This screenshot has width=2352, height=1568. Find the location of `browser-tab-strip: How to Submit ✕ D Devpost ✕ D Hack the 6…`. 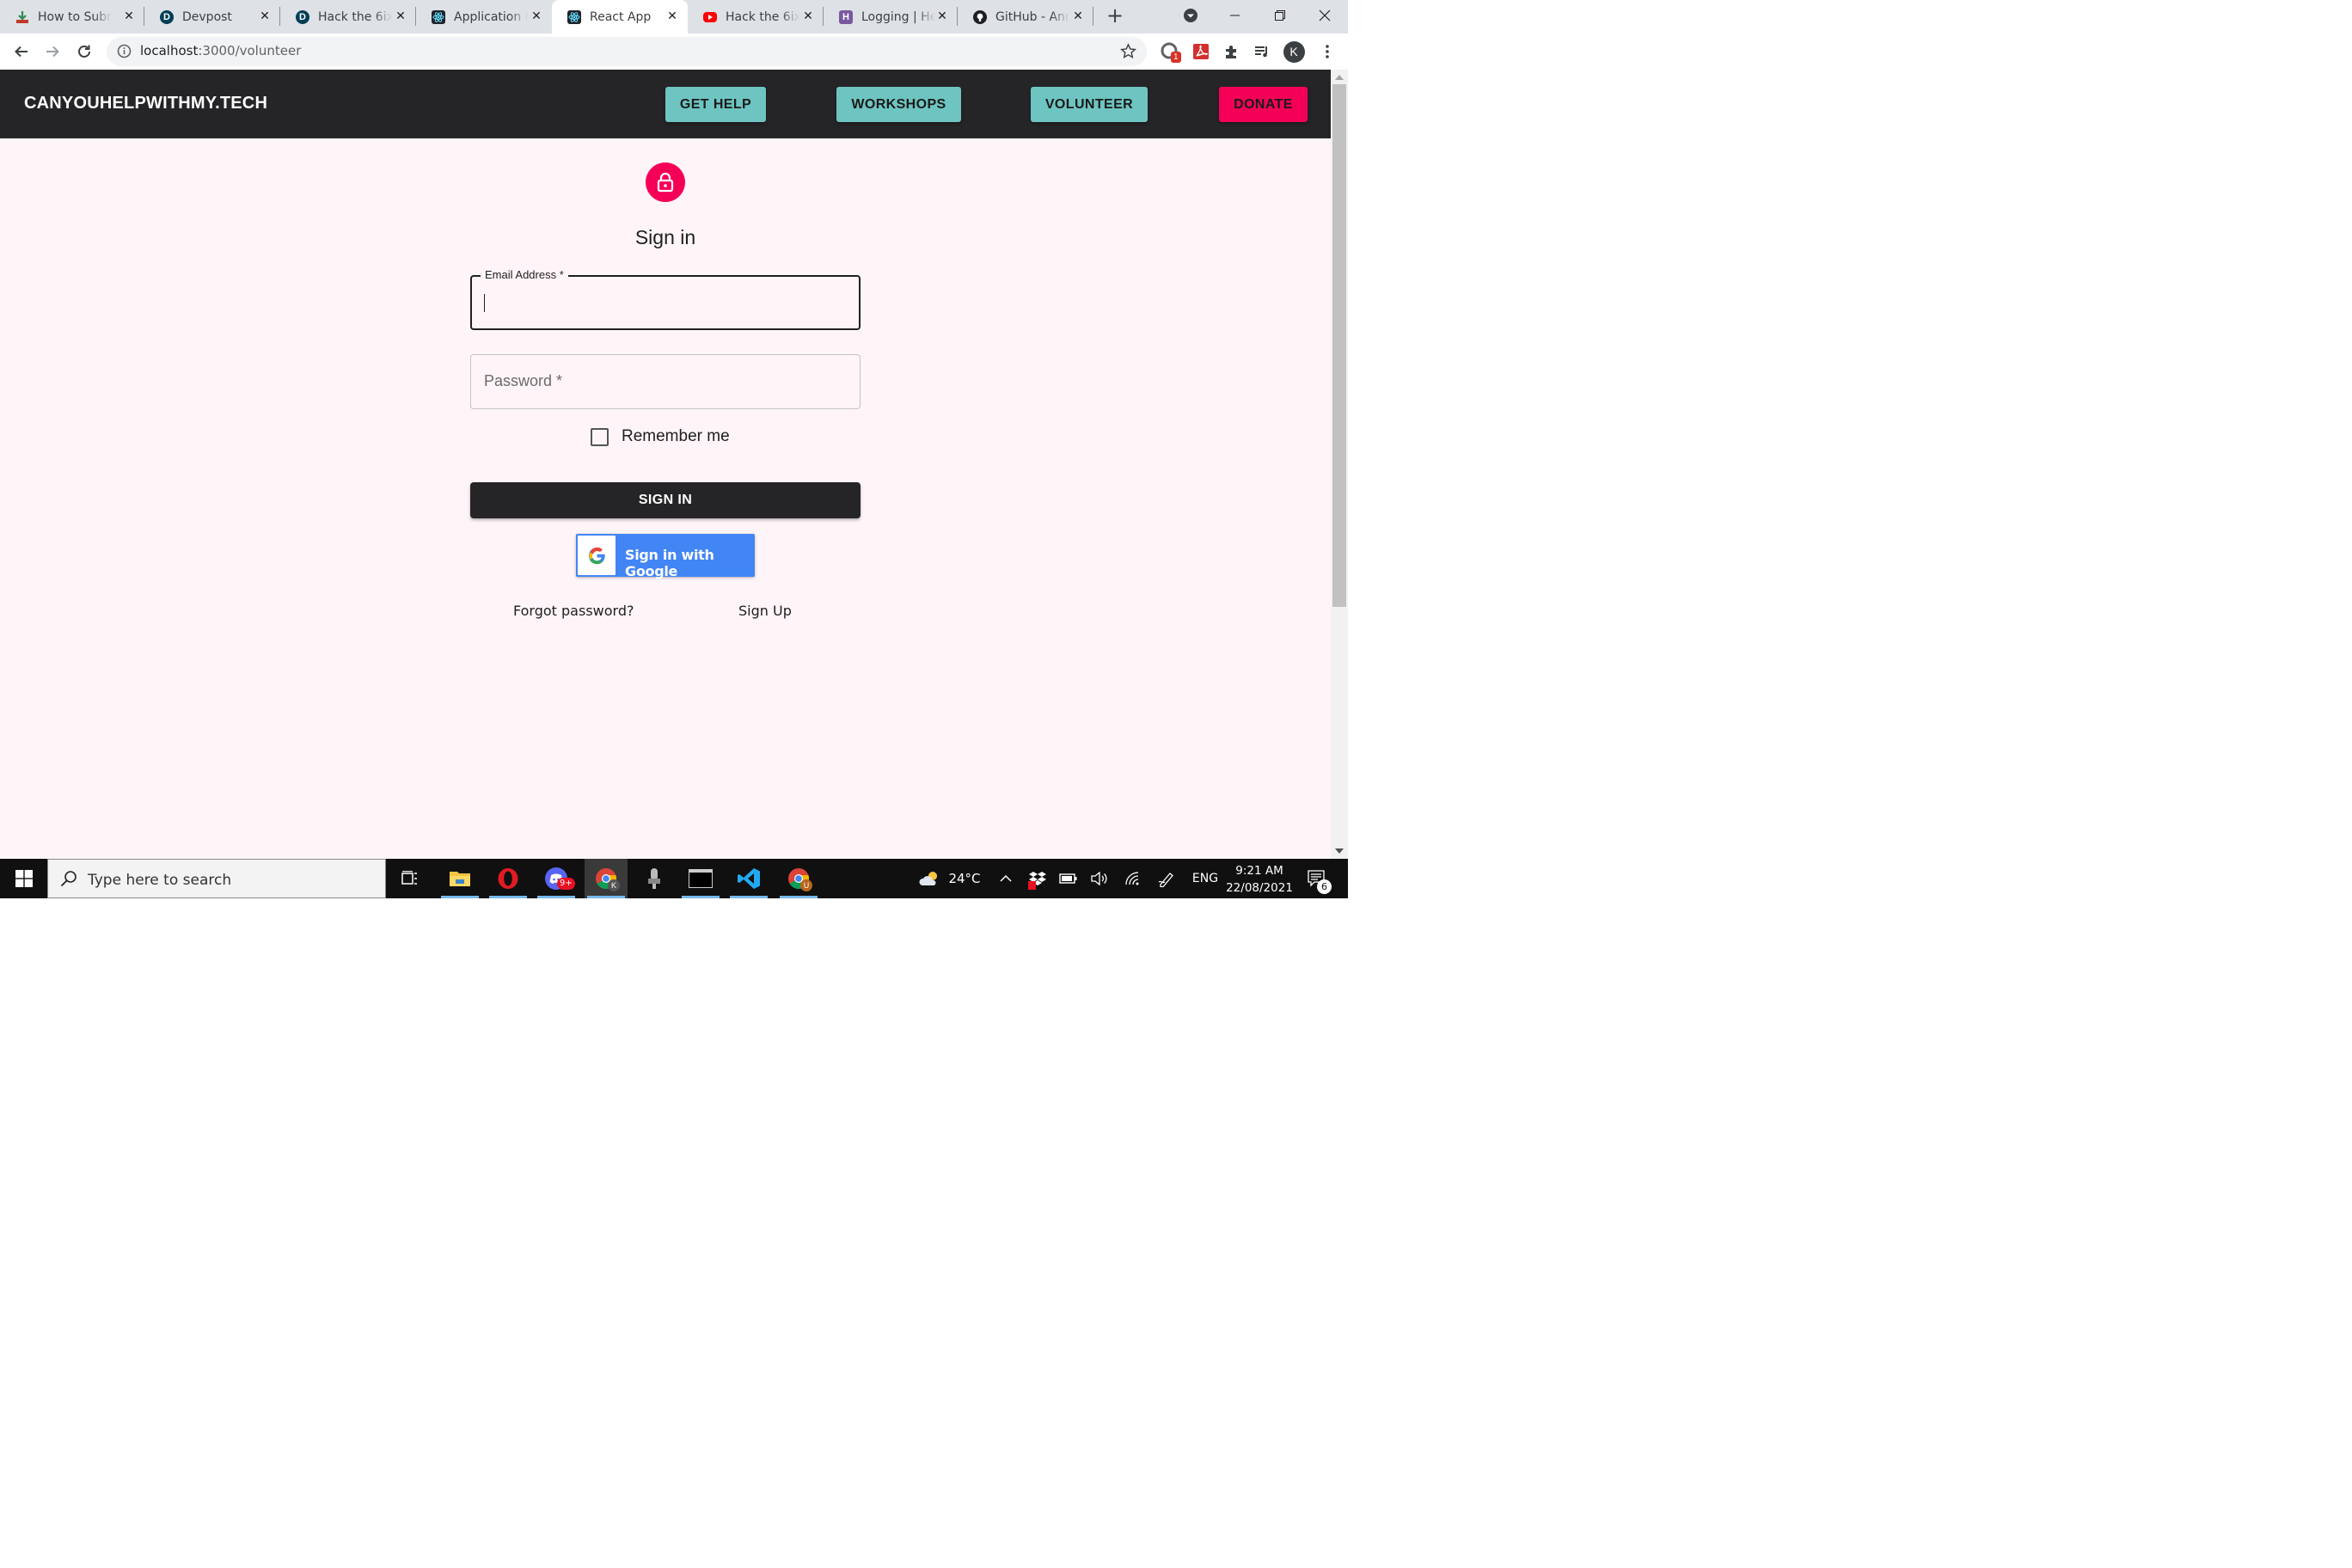

browser-tab-strip: How to Submit ✕ D Devpost ✕ D Hack the 6… is located at coordinates (674, 17).